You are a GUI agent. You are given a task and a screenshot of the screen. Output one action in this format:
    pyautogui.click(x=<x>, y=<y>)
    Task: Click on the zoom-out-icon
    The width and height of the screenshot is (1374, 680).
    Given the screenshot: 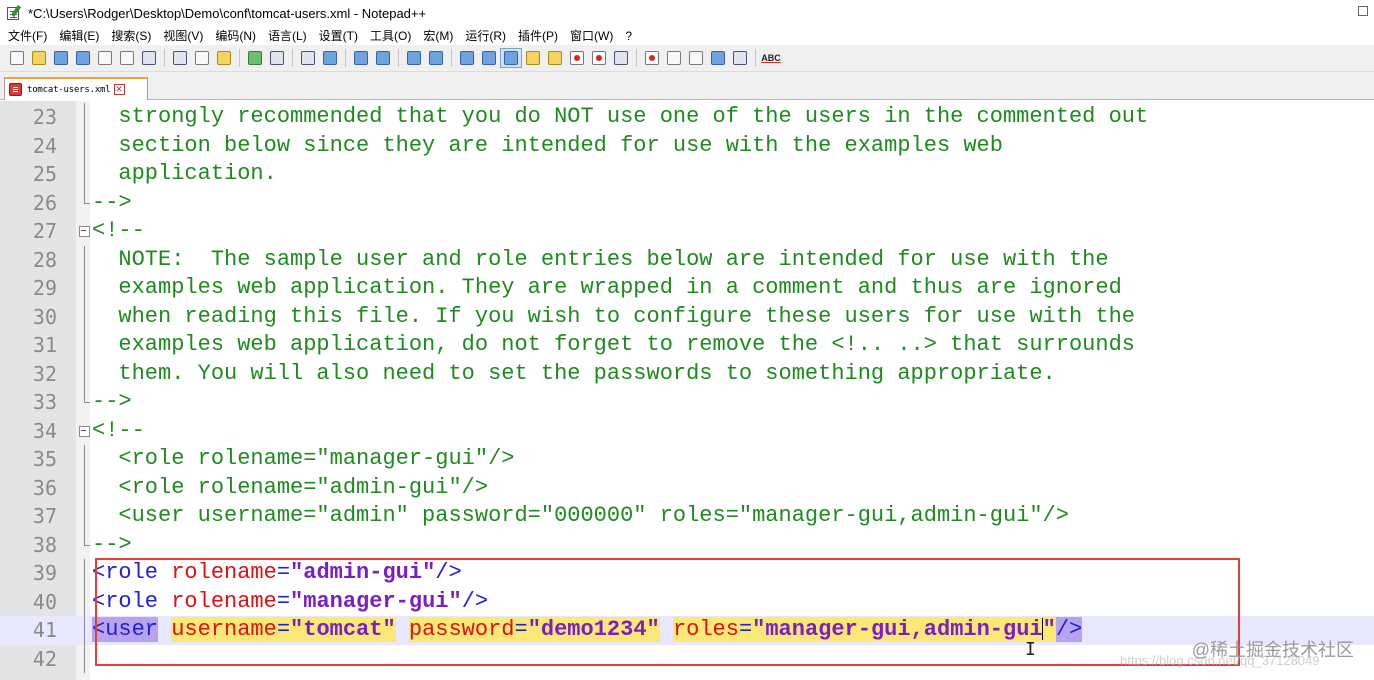 What is the action you would take?
    pyautogui.click(x=383, y=58)
    